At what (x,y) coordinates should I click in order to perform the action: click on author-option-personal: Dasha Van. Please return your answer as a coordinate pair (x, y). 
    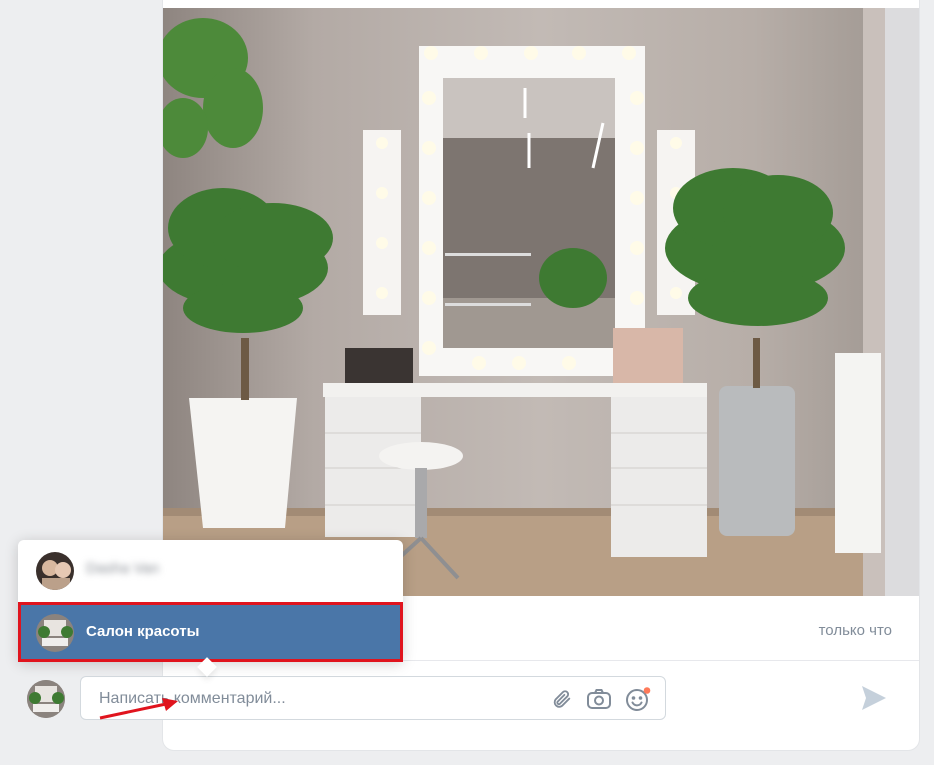
    Looking at the image, I should click on (210, 570).